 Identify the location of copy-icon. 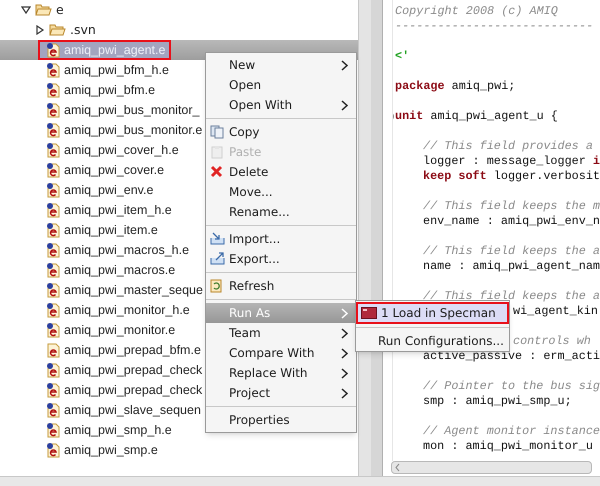
(217, 132).